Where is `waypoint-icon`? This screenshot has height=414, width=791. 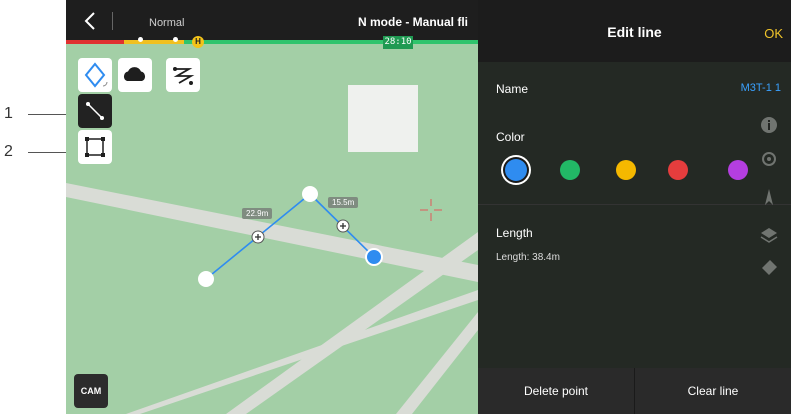
waypoint-icon is located at coordinates (96, 75).